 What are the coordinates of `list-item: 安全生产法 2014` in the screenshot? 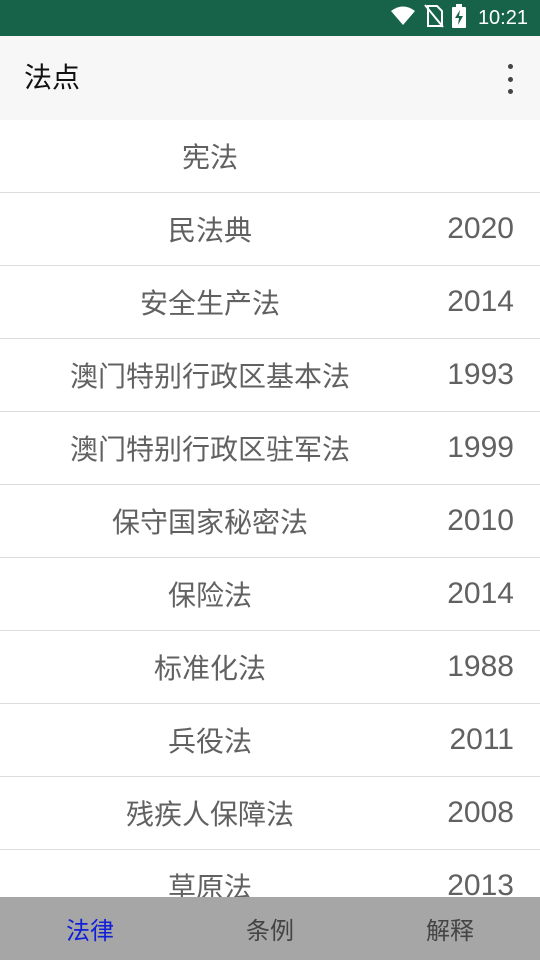 It's located at (270, 302).